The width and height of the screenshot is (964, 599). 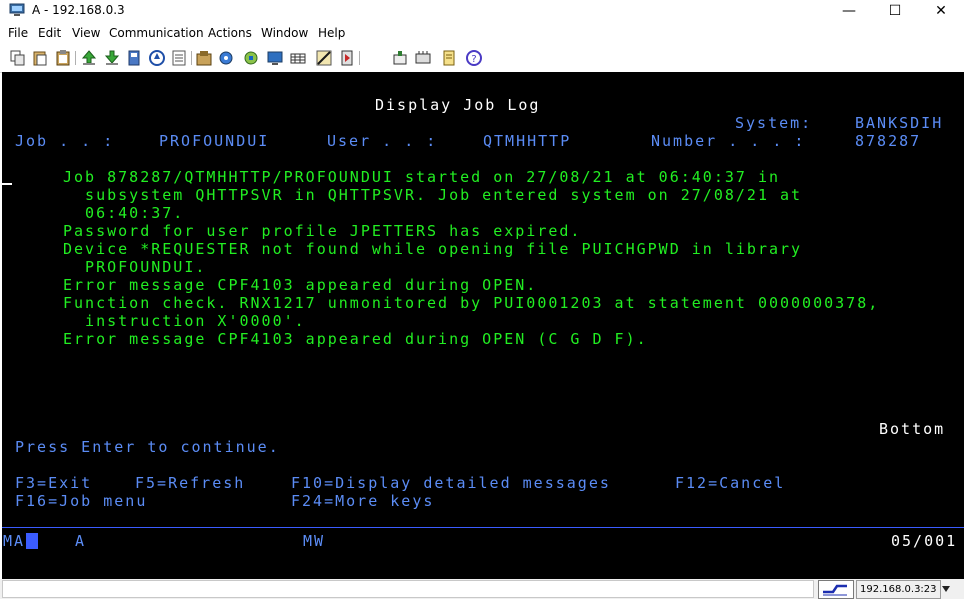 I want to click on menu-file: File, so click(x=18, y=33).